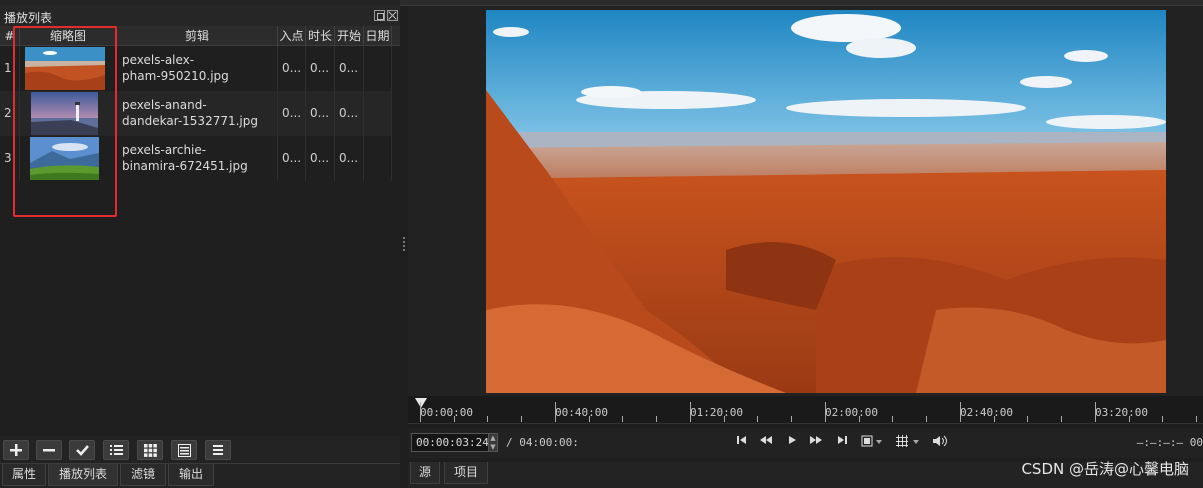 This screenshot has height=488, width=1203. I want to click on left-dock-tabs: 属性 播放列表 滤镜 输出, so click(200, 475).